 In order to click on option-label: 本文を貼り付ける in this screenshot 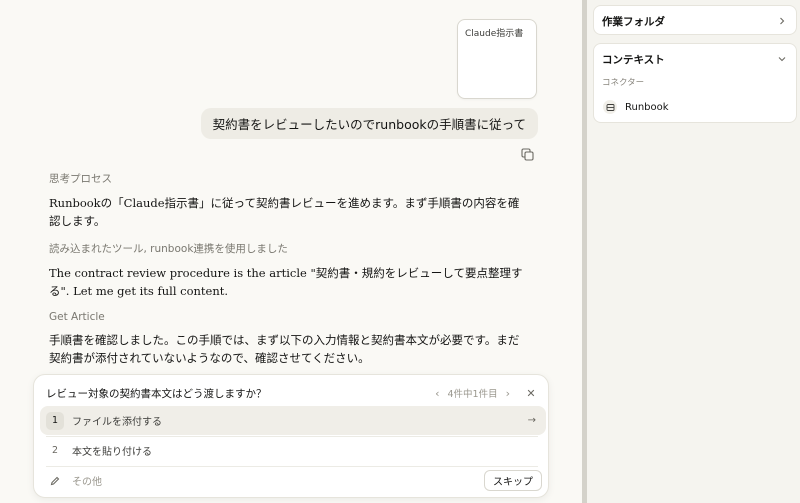, I will do `click(112, 452)`.